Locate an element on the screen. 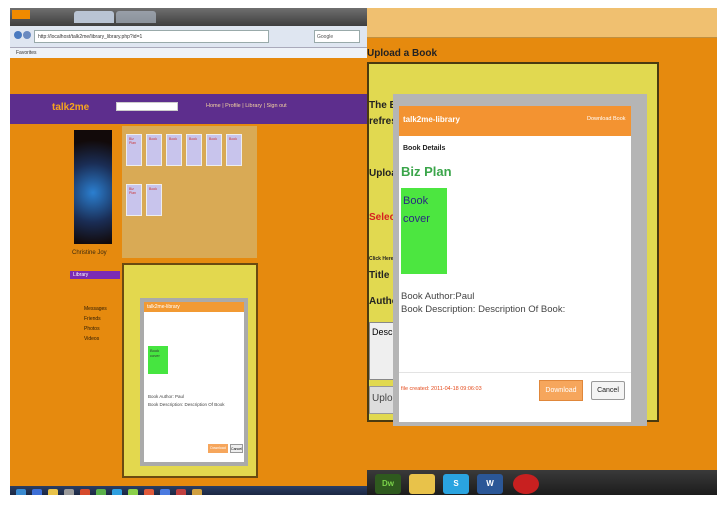 The width and height of the screenshot is (723, 518). created-timestamp: file created: 2011-04-18 09:06:03 is located at coordinates (441, 389).